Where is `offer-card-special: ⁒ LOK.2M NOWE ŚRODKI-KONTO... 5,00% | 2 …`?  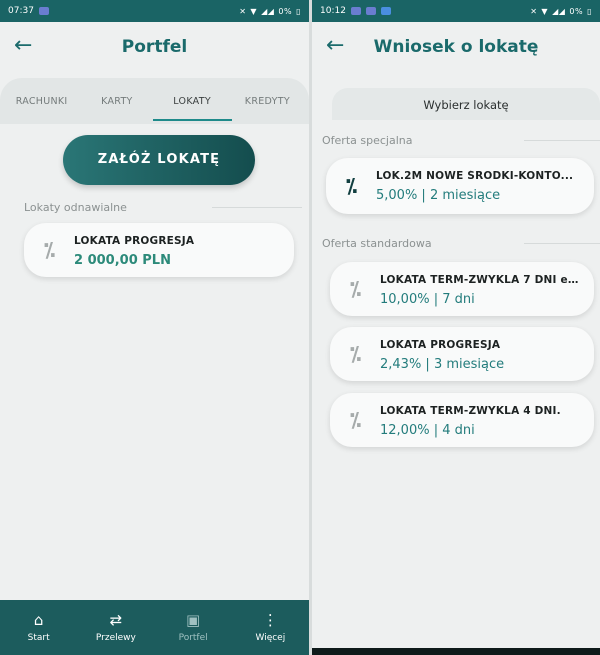 offer-card-special: ⁒ LOK.2M NOWE ŚRODKI-KONTO... 5,00% | 2 … is located at coordinates (460, 186).